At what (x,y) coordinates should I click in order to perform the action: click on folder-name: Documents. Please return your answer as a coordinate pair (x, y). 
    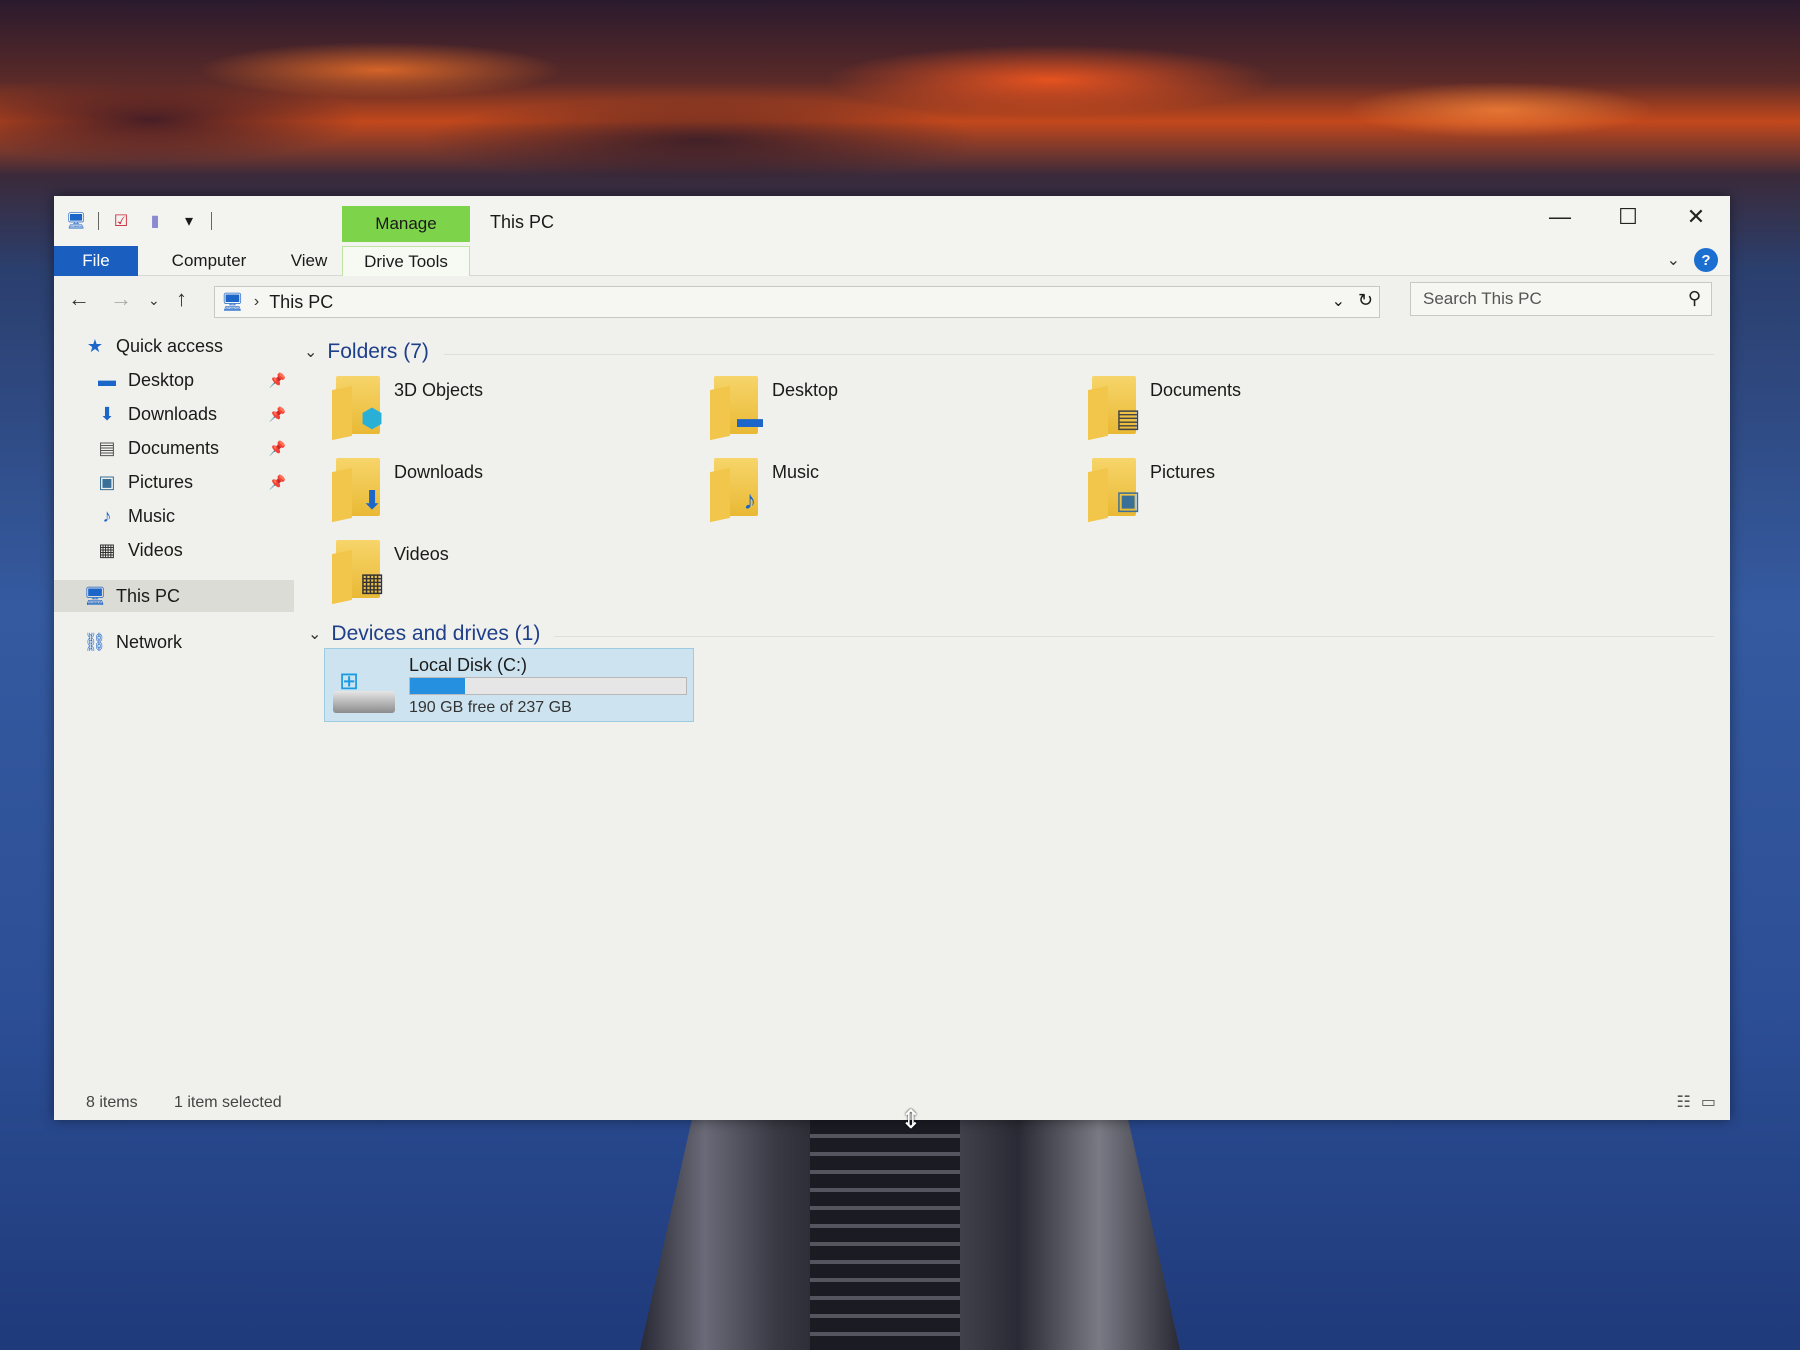
    Looking at the image, I should click on (1196, 390).